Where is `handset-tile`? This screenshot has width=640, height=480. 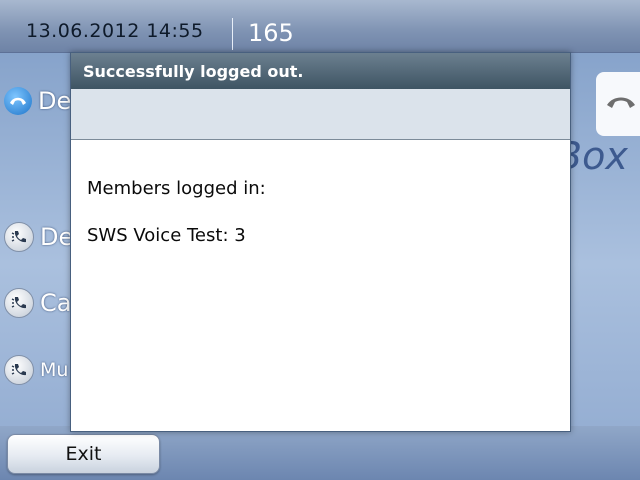 handset-tile is located at coordinates (618, 104).